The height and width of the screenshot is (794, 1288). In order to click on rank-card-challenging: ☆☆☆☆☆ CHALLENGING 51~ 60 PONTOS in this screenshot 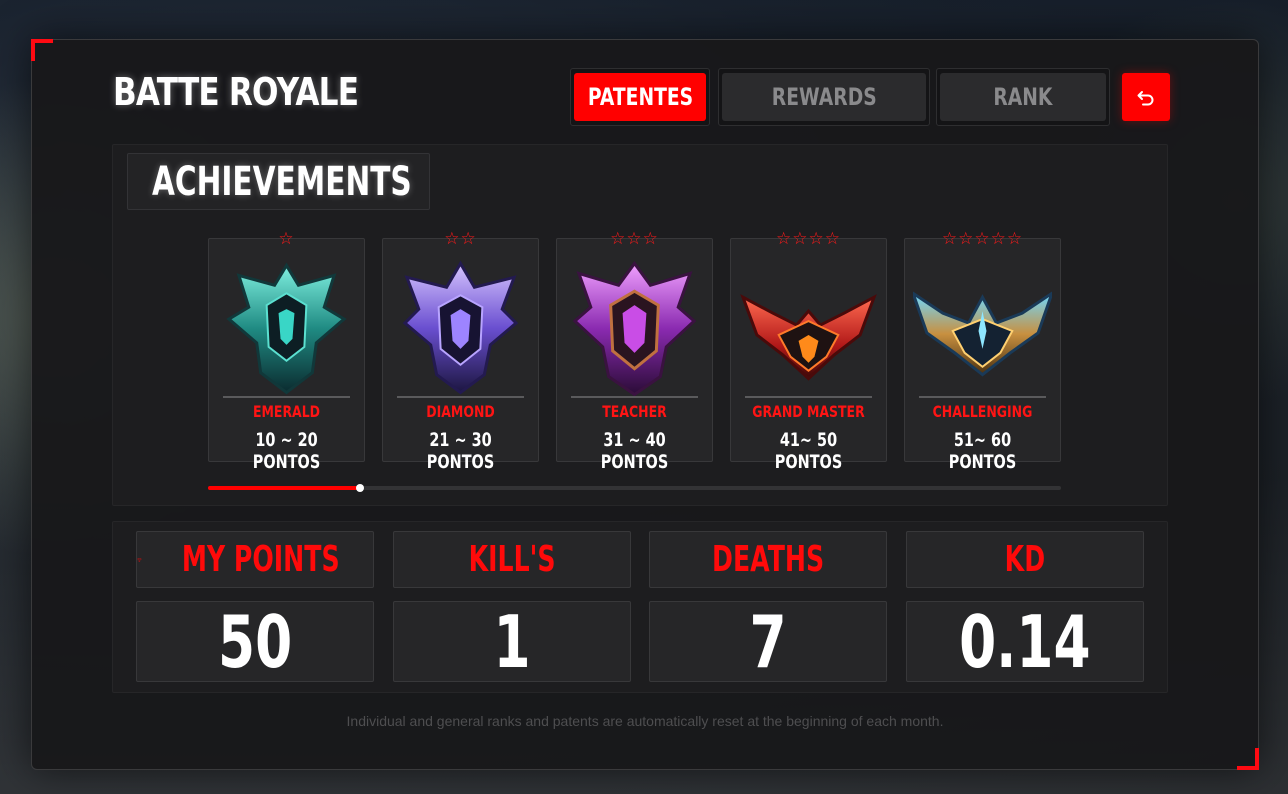, I will do `click(982, 351)`.